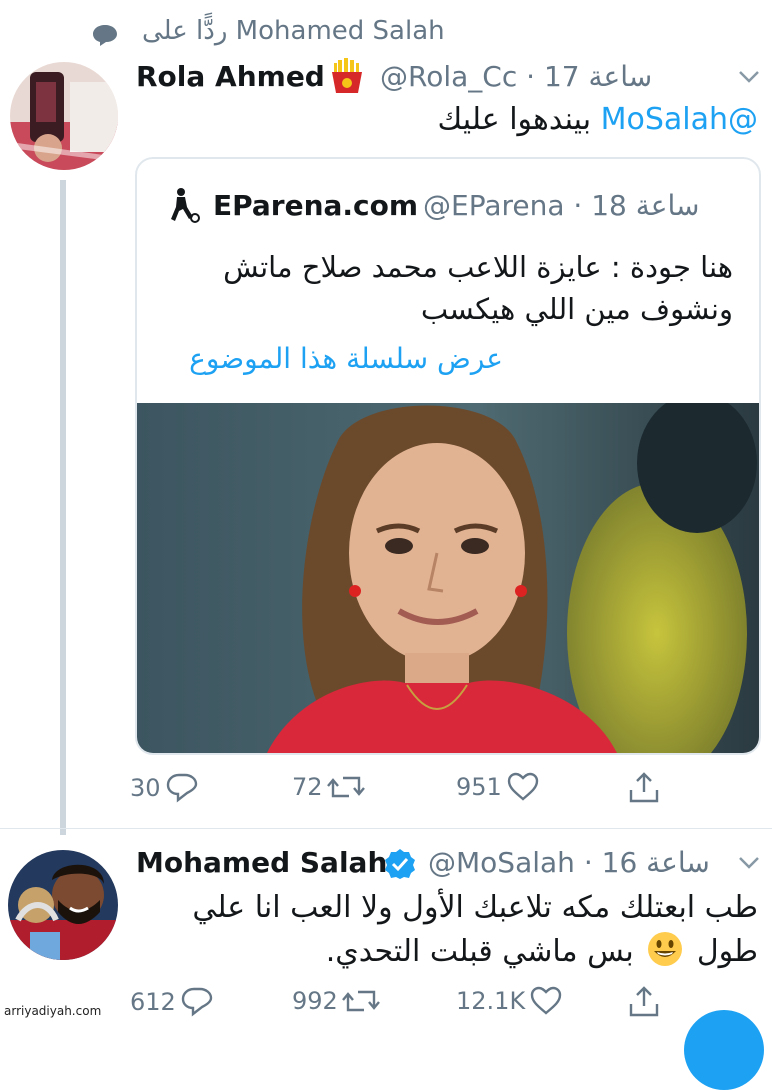 The height and width of the screenshot is (1090, 772). I want to click on tweet-text-part-b: بس ماشي قبلت التحدي., so click(479, 951).